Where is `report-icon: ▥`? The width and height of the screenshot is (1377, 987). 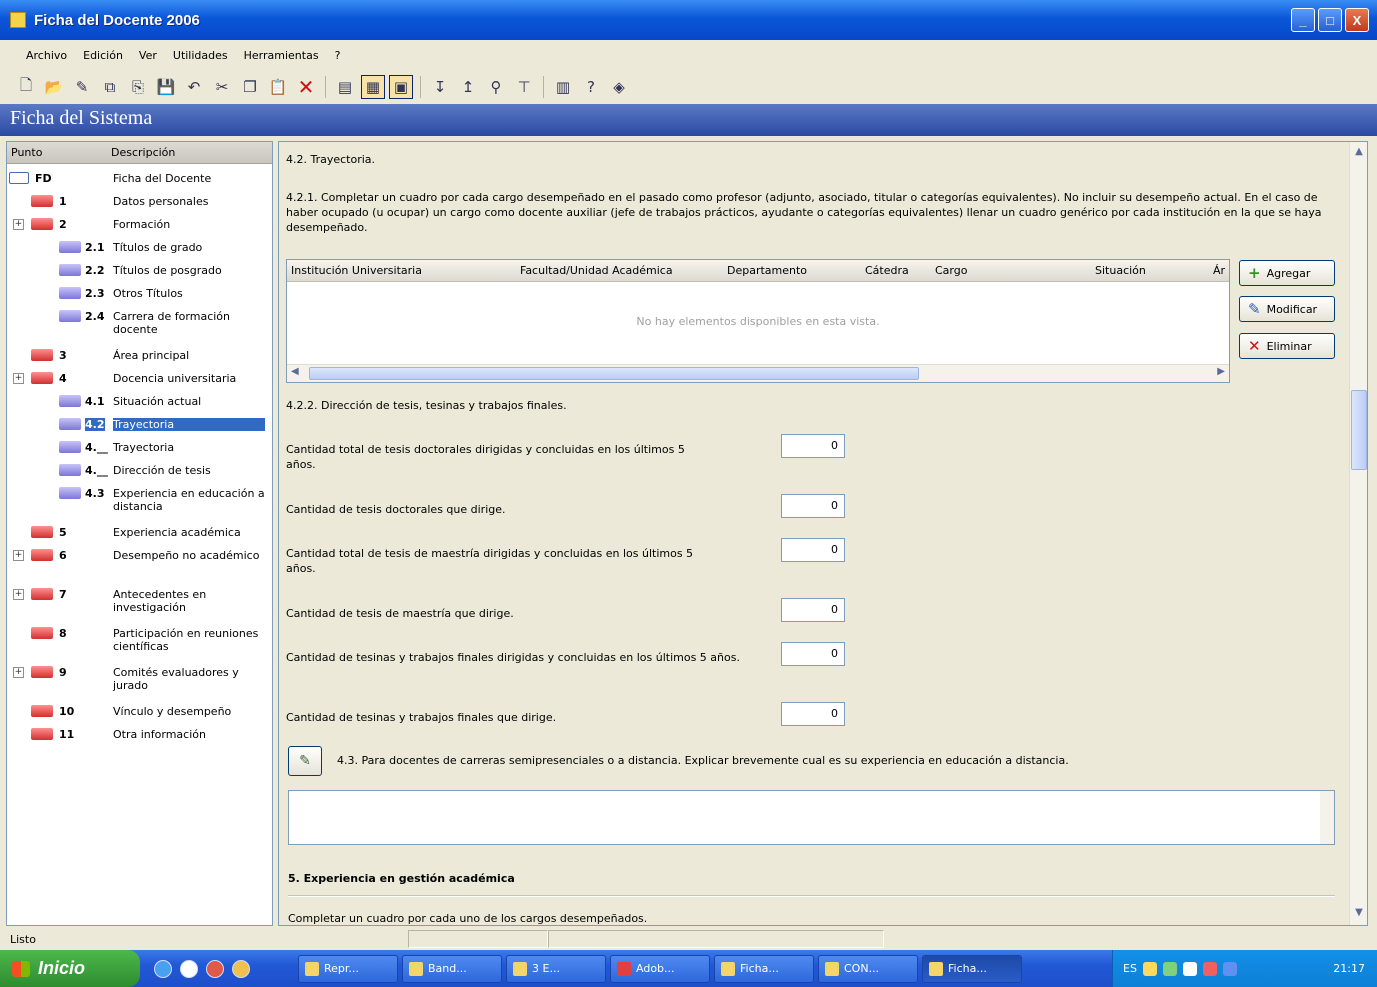 report-icon: ▥ is located at coordinates (563, 87).